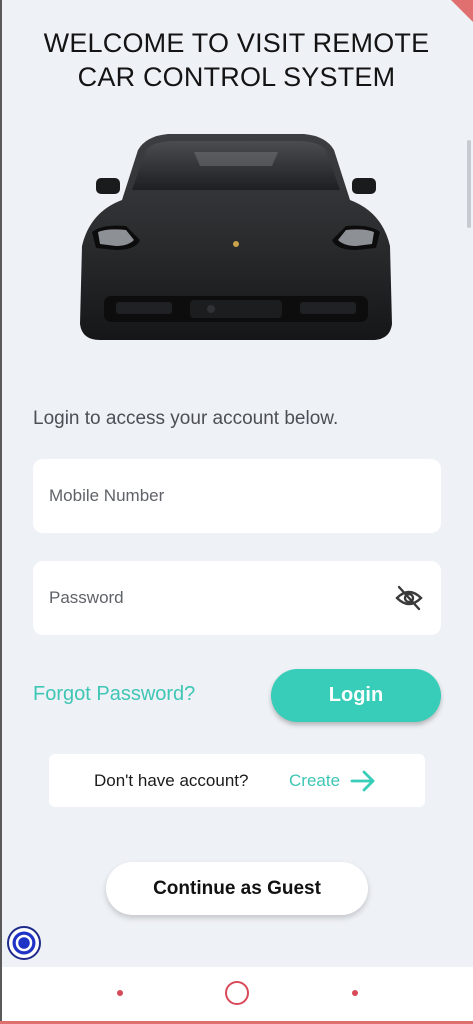  Describe the element at coordinates (314, 781) in the screenshot. I see `create-account-link: Create` at that location.